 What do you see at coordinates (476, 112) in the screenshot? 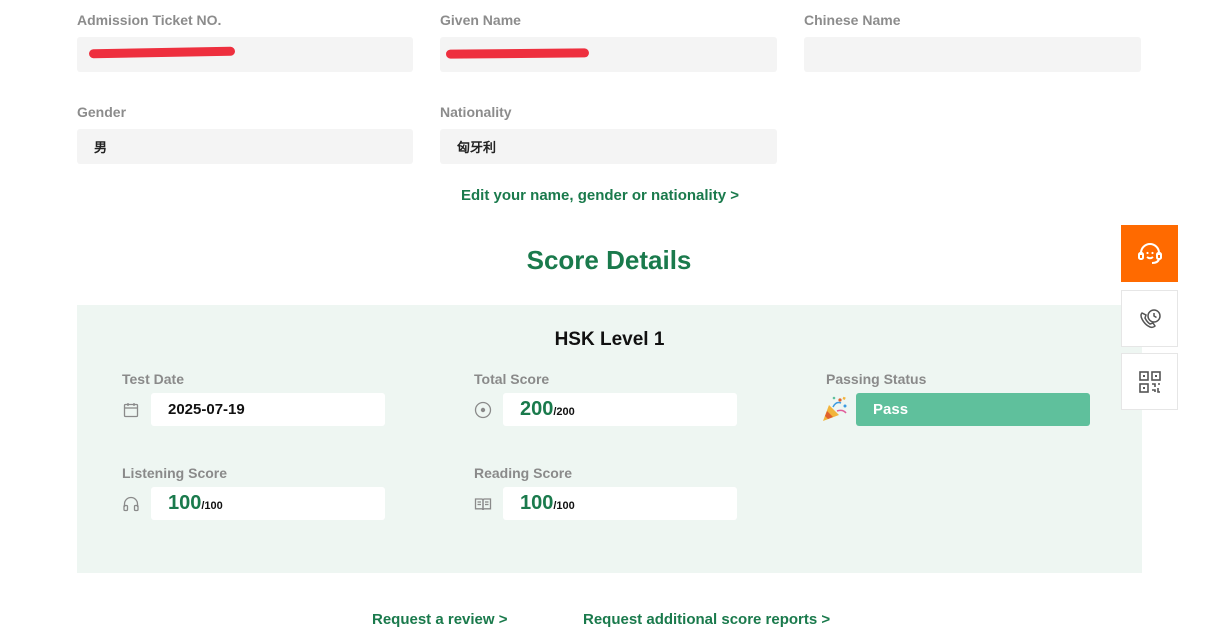
I see `nationality-label: Nationality` at bounding box center [476, 112].